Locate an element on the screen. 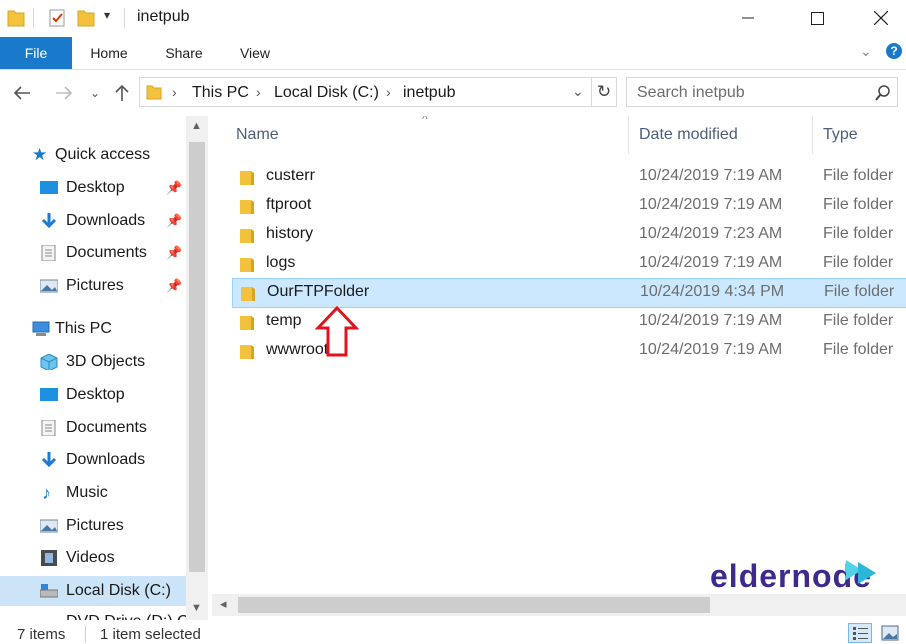 The width and height of the screenshot is (906, 644). title-bar: ▾ inetpub is located at coordinates (453, 18).